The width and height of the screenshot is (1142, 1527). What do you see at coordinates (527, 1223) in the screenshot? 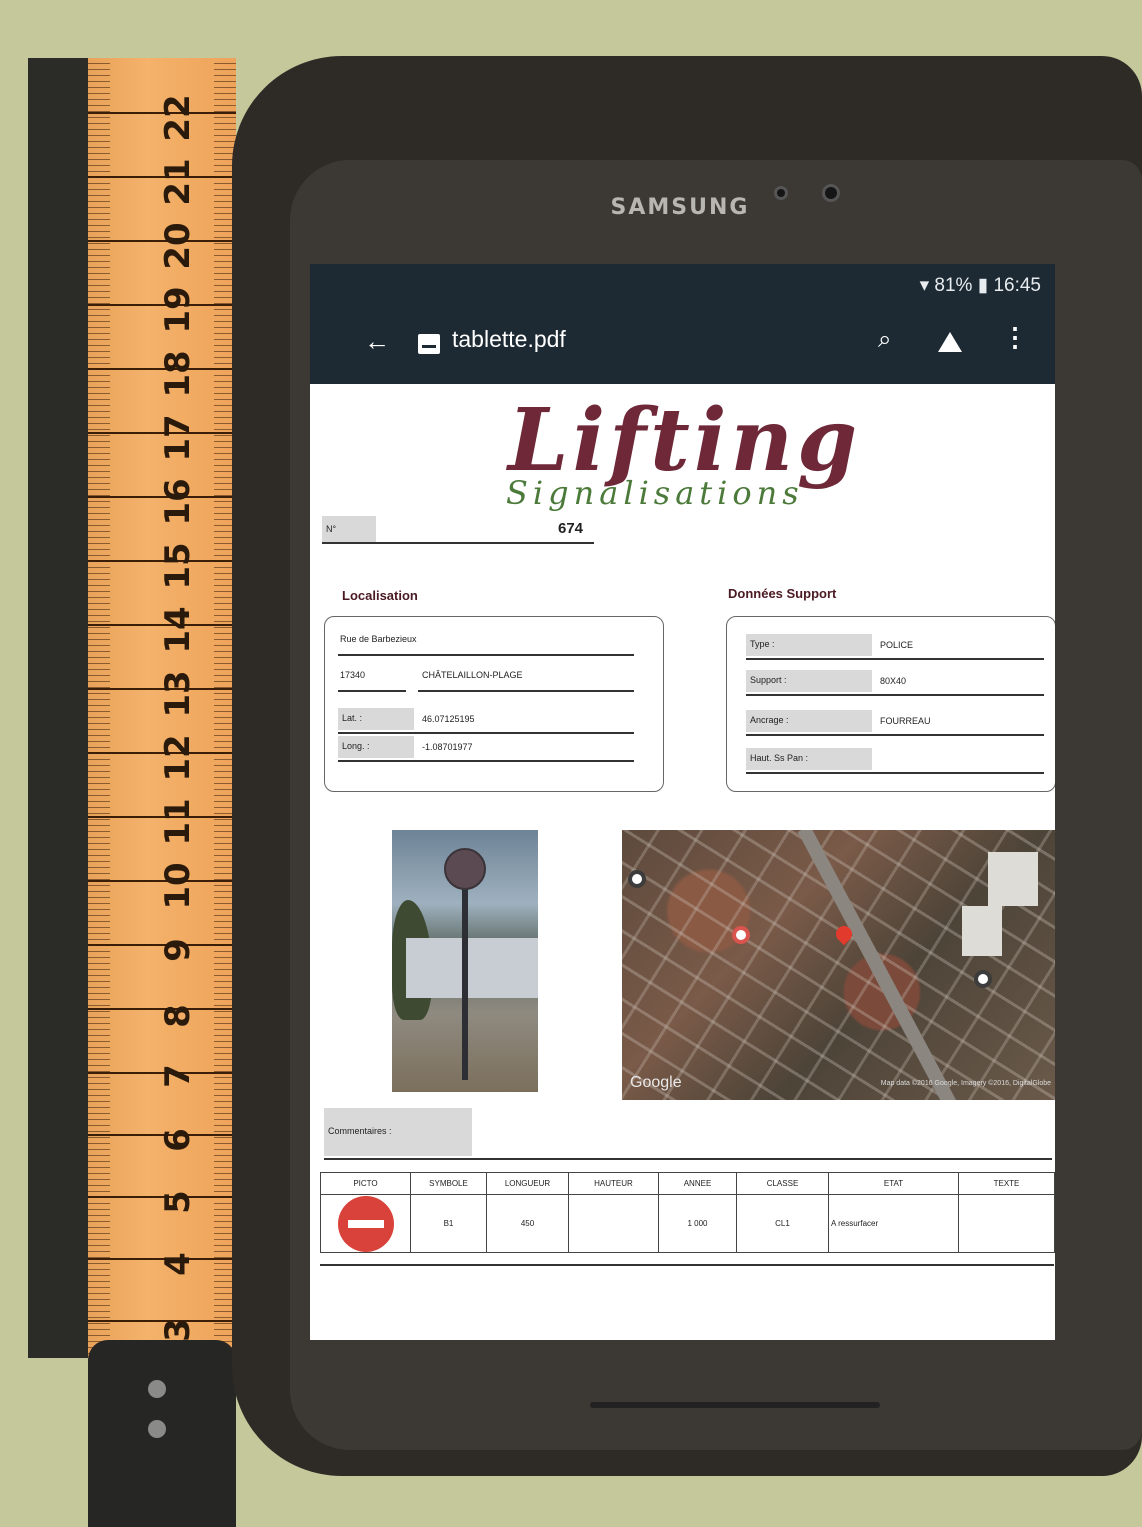
I see `cell-longueur: 450` at bounding box center [527, 1223].